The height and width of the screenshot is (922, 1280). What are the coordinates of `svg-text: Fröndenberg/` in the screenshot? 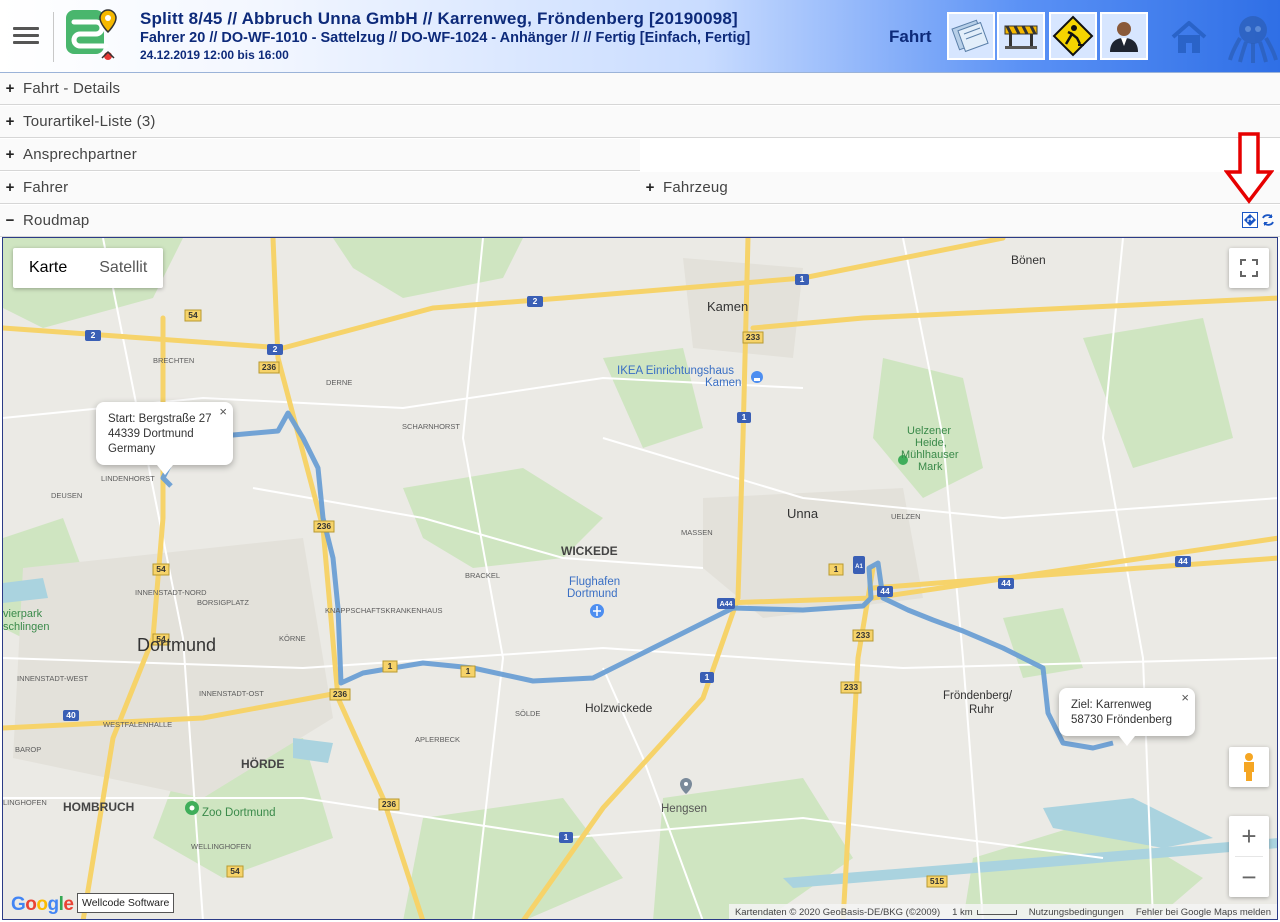 It's located at (978, 696).